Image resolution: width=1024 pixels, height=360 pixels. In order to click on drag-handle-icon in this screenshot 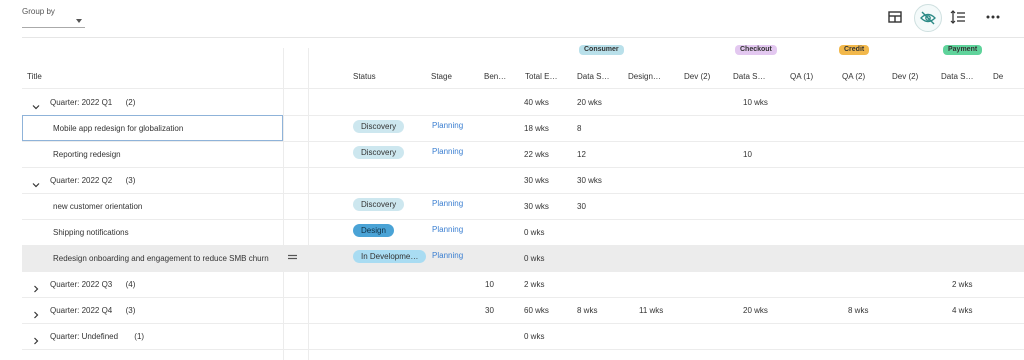, I will do `click(292, 257)`.